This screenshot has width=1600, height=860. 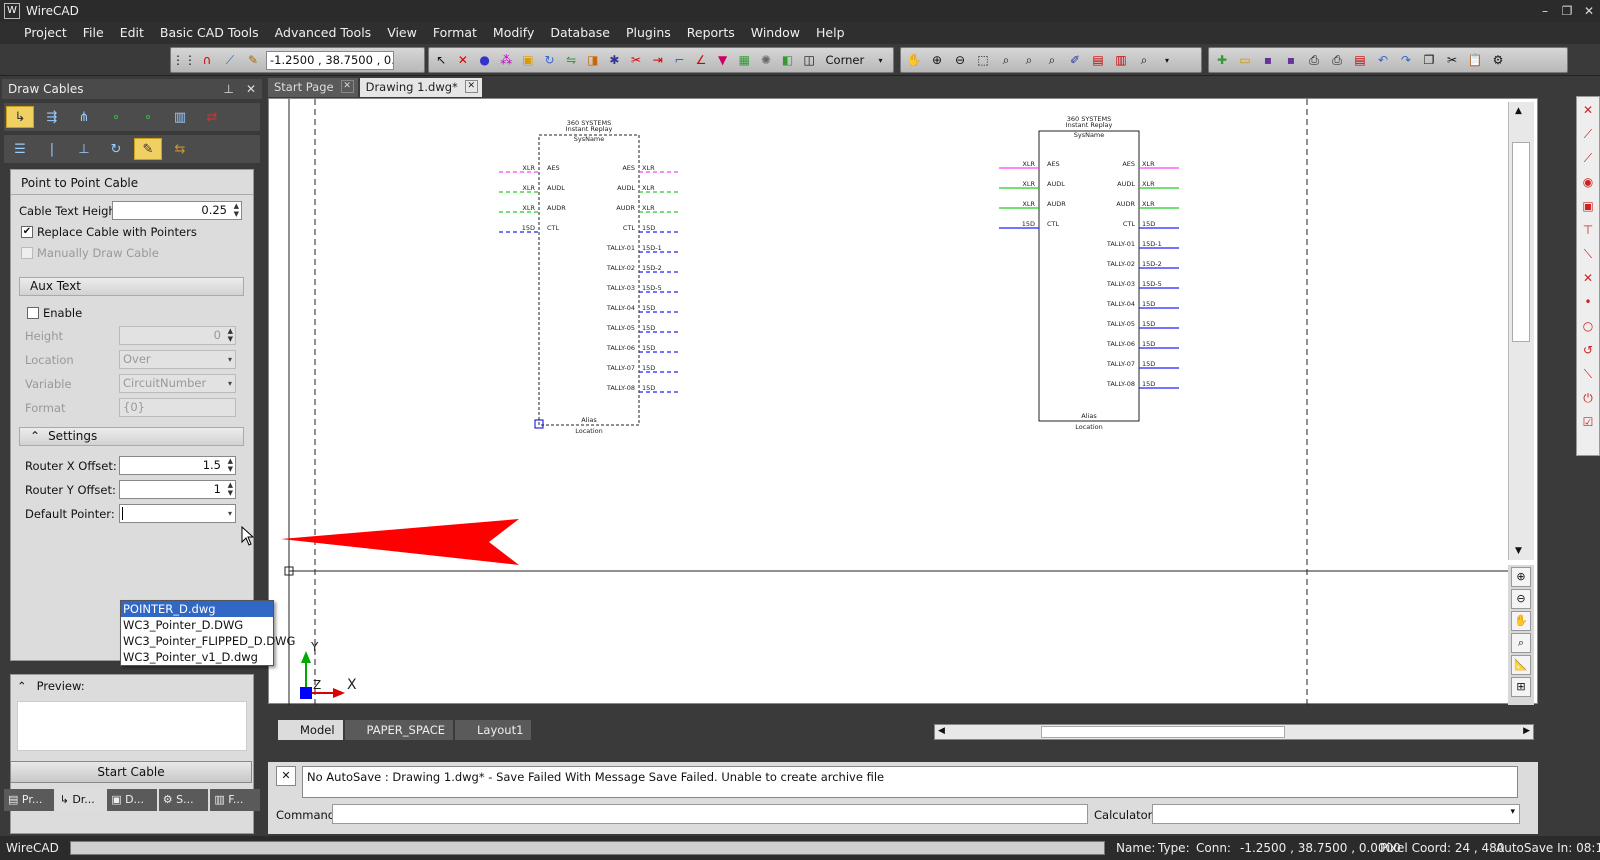 What do you see at coordinates (197, 609) in the screenshot?
I see `pointer-option: POINTER_D.dwg` at bounding box center [197, 609].